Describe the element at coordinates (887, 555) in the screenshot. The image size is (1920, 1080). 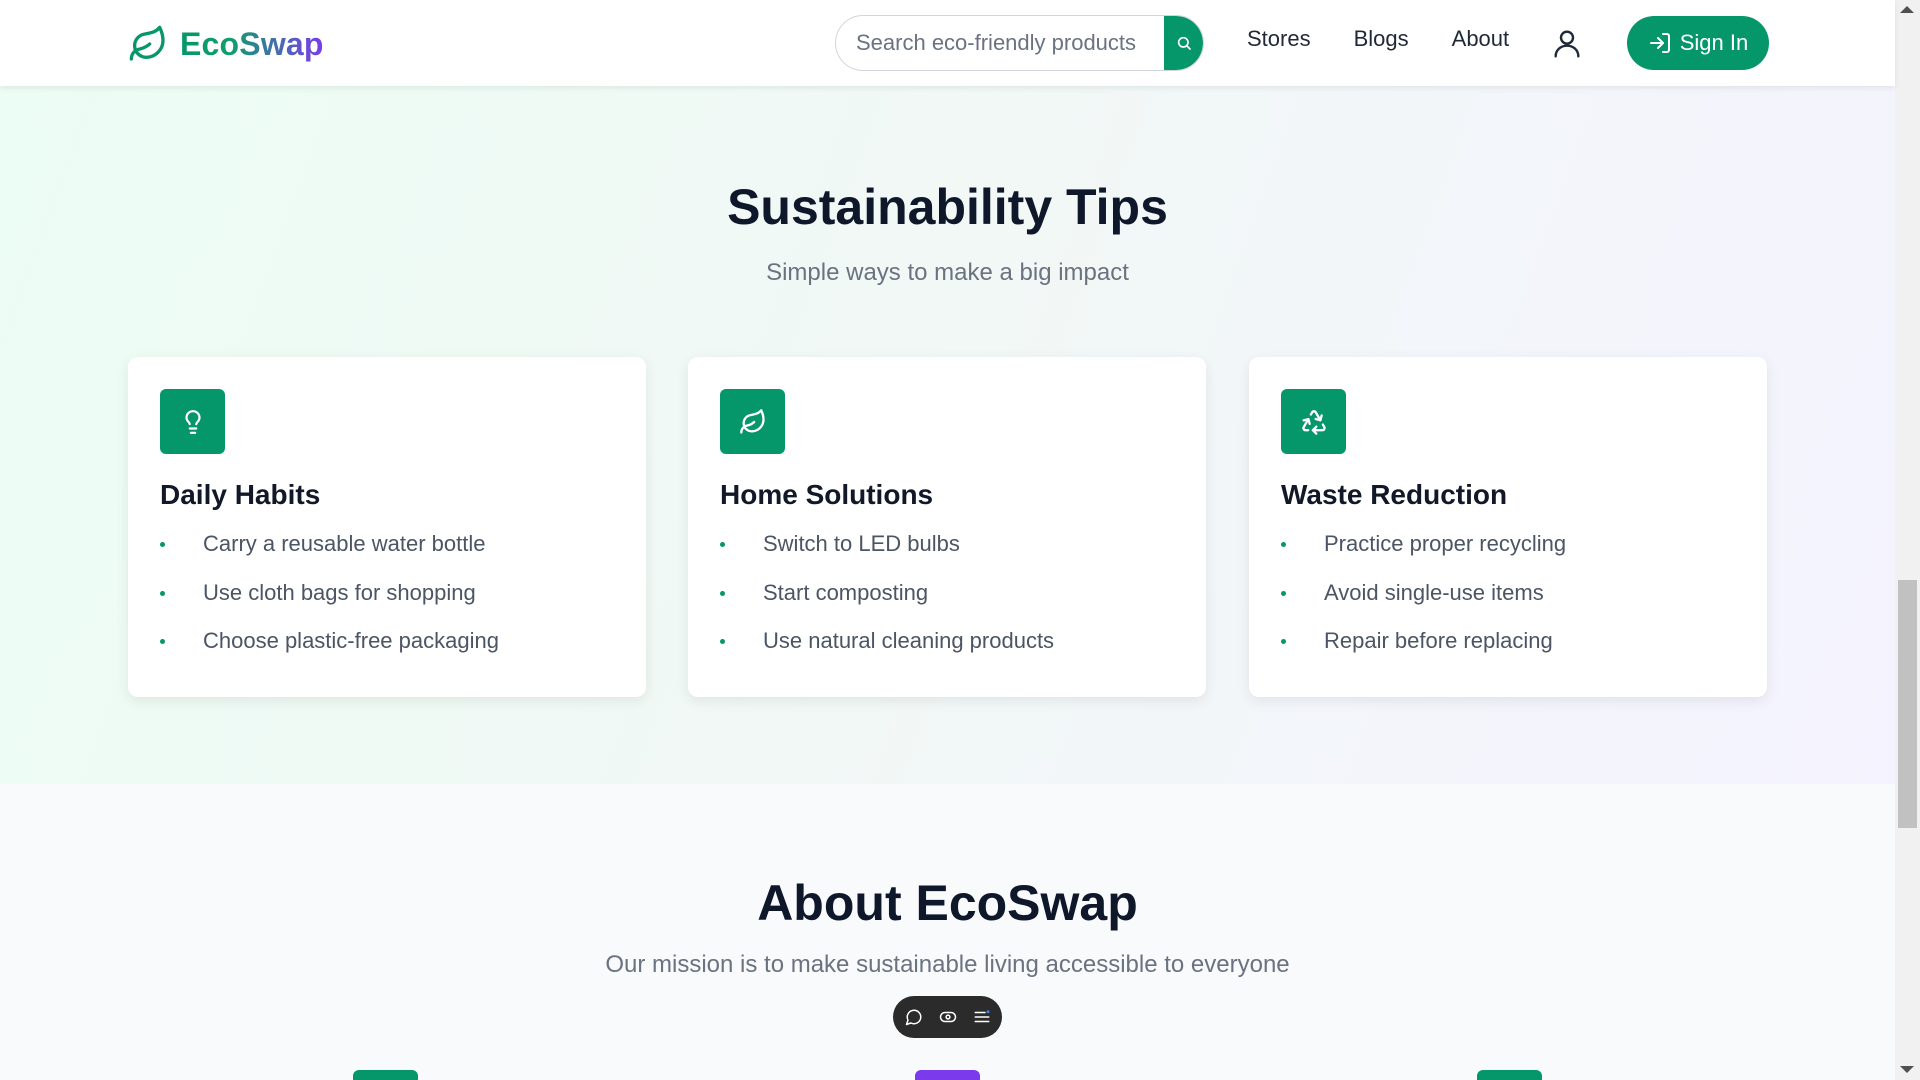
I see `tip-item: Switch to LED bulbs` at that location.